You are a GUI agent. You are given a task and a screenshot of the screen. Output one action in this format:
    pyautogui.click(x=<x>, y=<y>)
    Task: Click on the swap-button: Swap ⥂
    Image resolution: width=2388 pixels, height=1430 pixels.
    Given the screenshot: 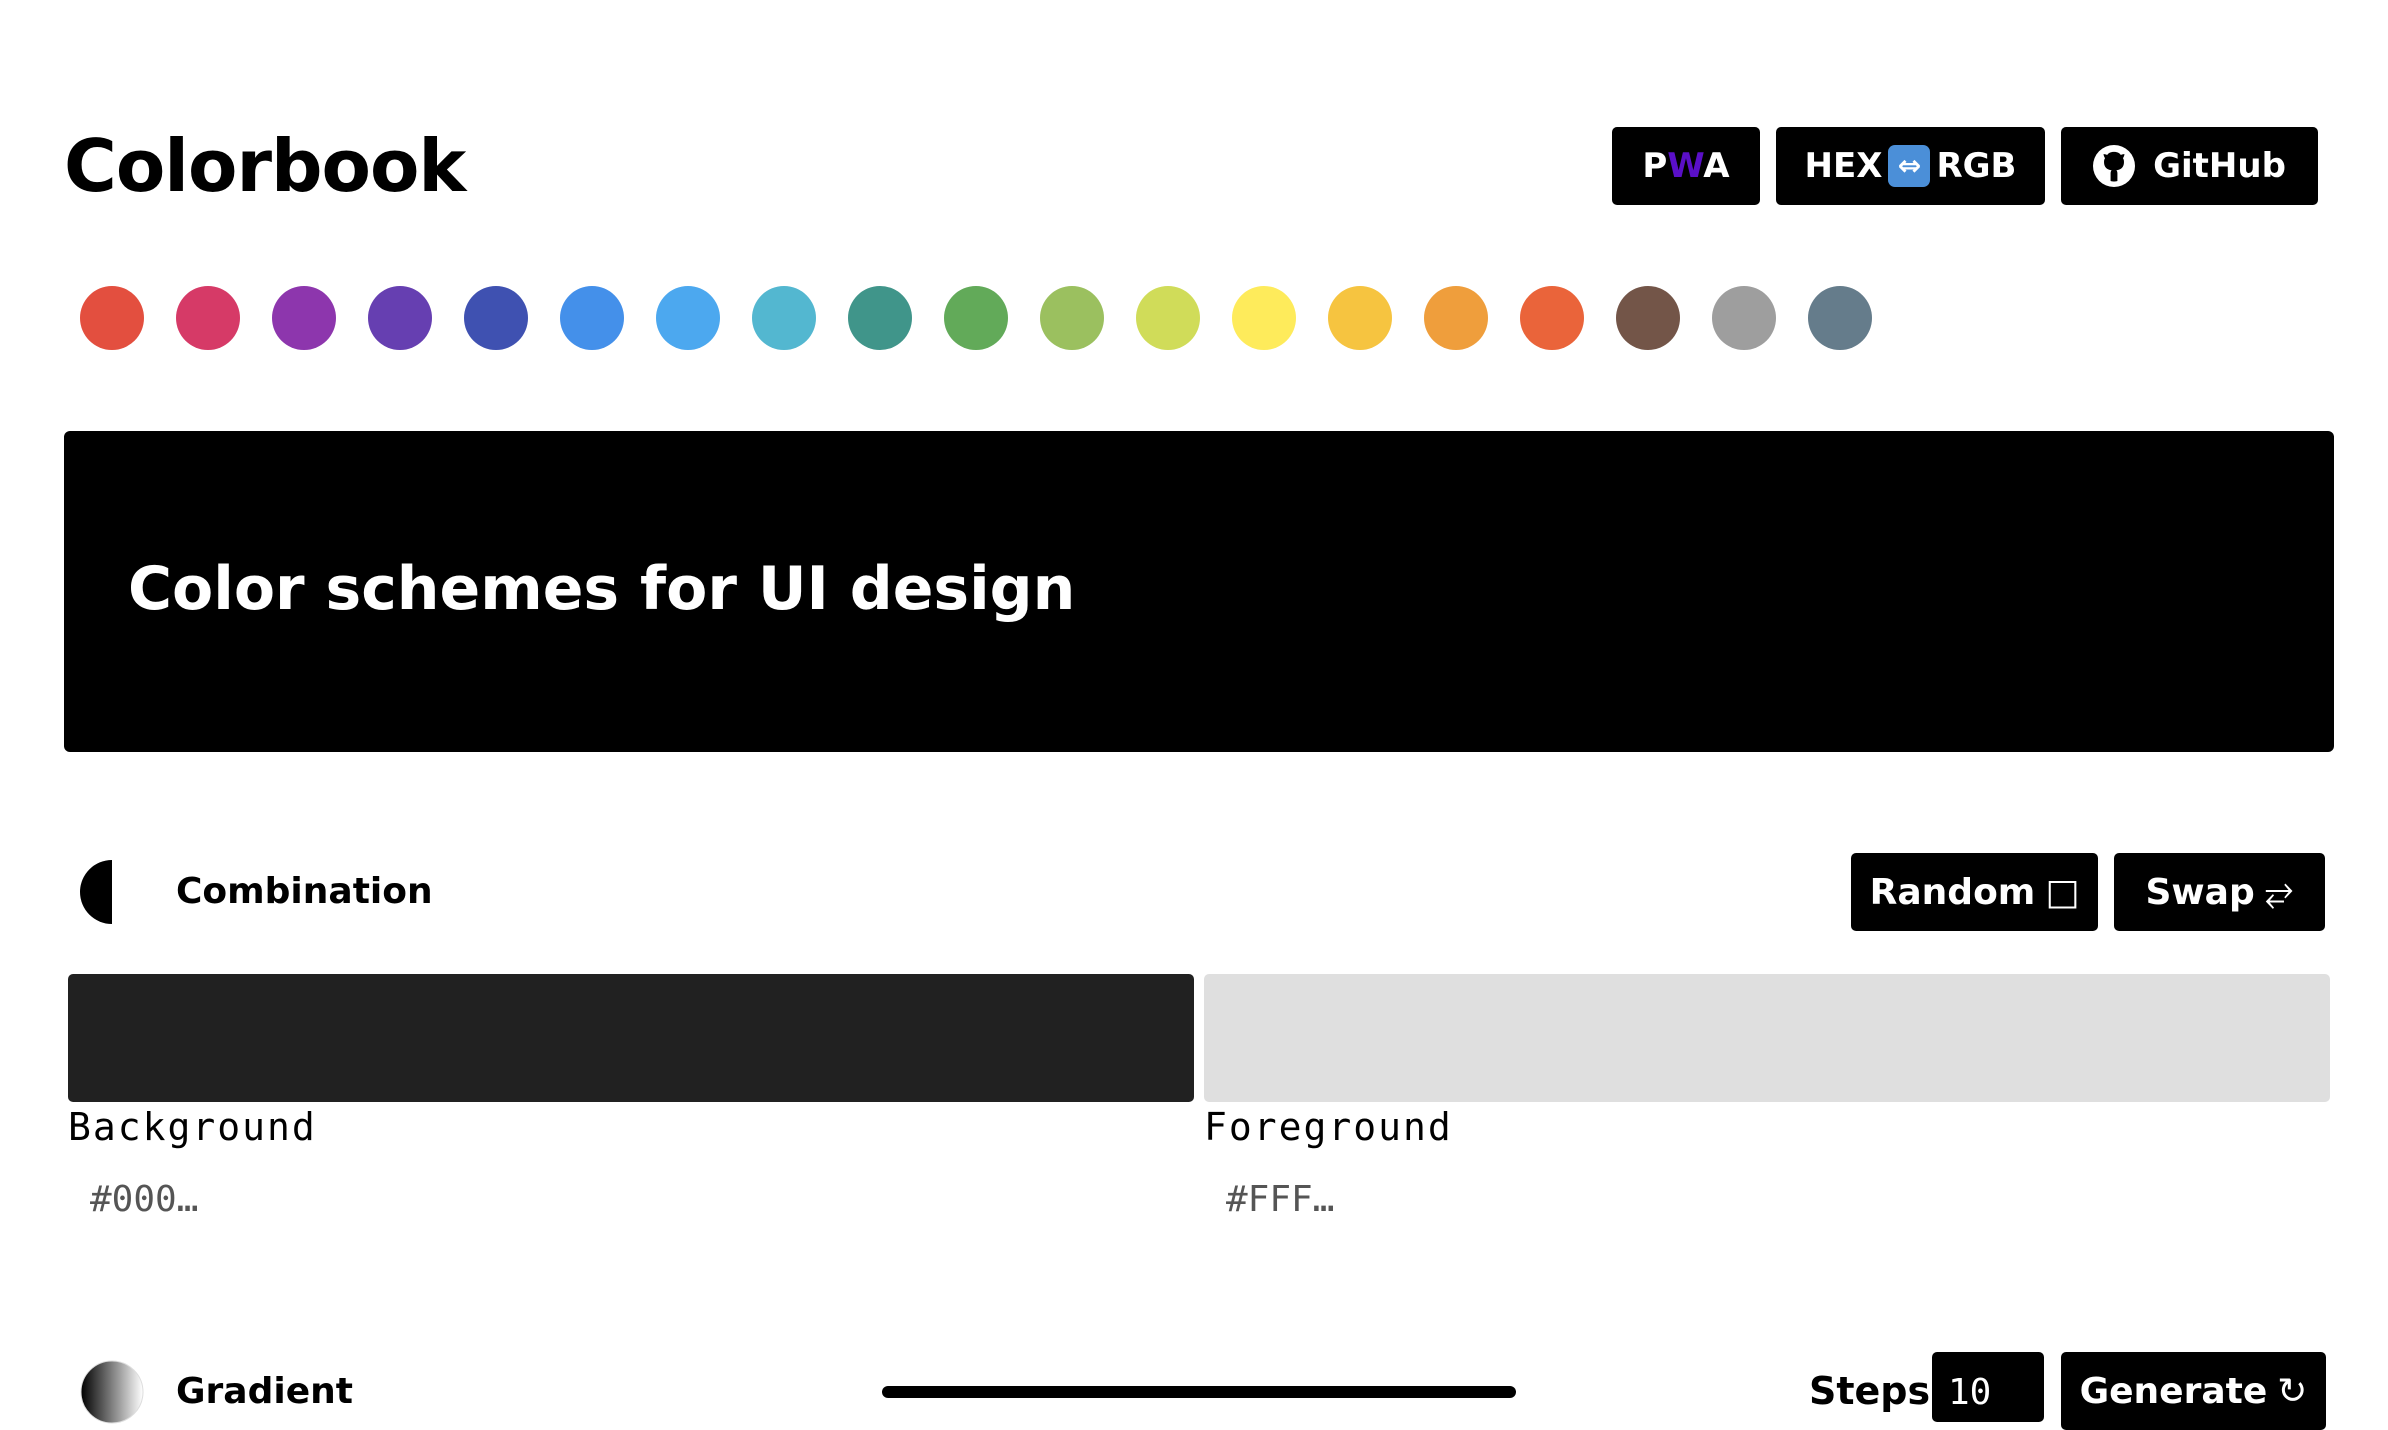 What is the action you would take?
    pyautogui.click(x=2219, y=892)
    